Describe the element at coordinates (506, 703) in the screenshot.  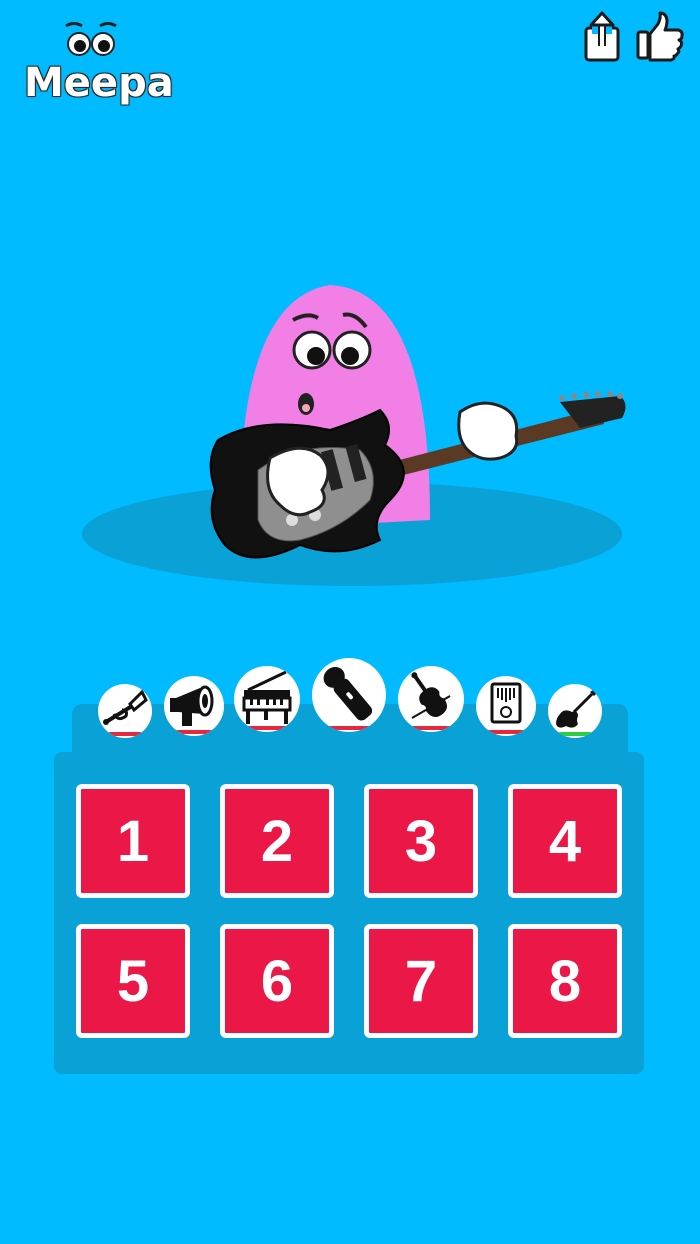
I see `kalimba-icon` at that location.